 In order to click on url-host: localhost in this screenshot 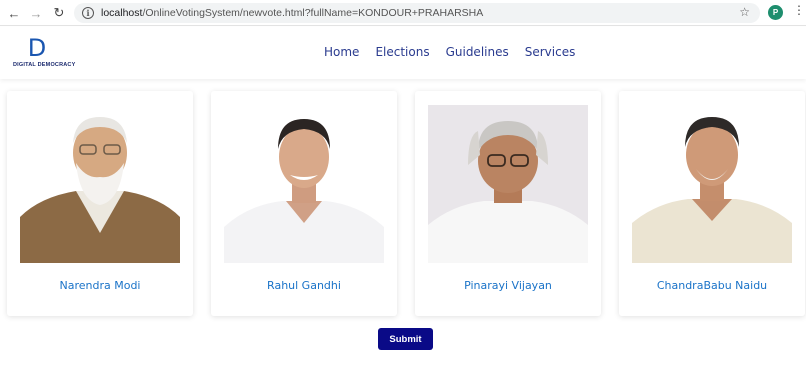, I will do `click(122, 13)`.